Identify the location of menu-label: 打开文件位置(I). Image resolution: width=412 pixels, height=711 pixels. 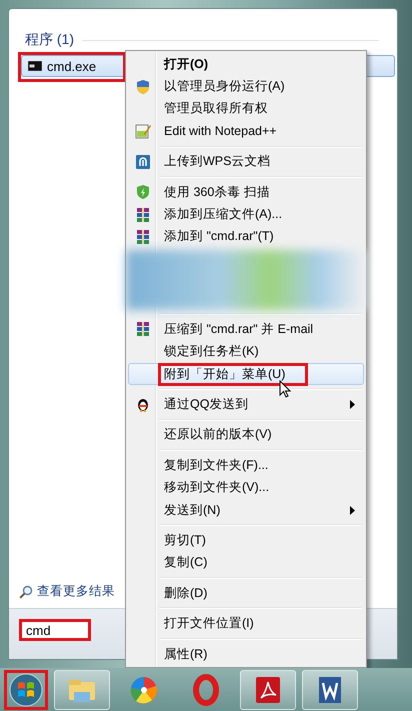
(209, 623).